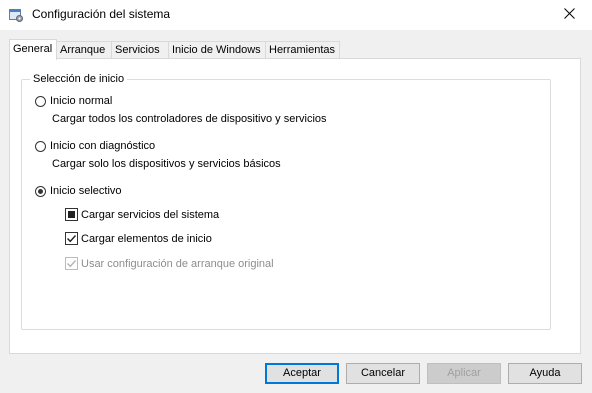 Image resolution: width=592 pixels, height=393 pixels. I want to click on tab-label: Servicios, so click(137, 50).